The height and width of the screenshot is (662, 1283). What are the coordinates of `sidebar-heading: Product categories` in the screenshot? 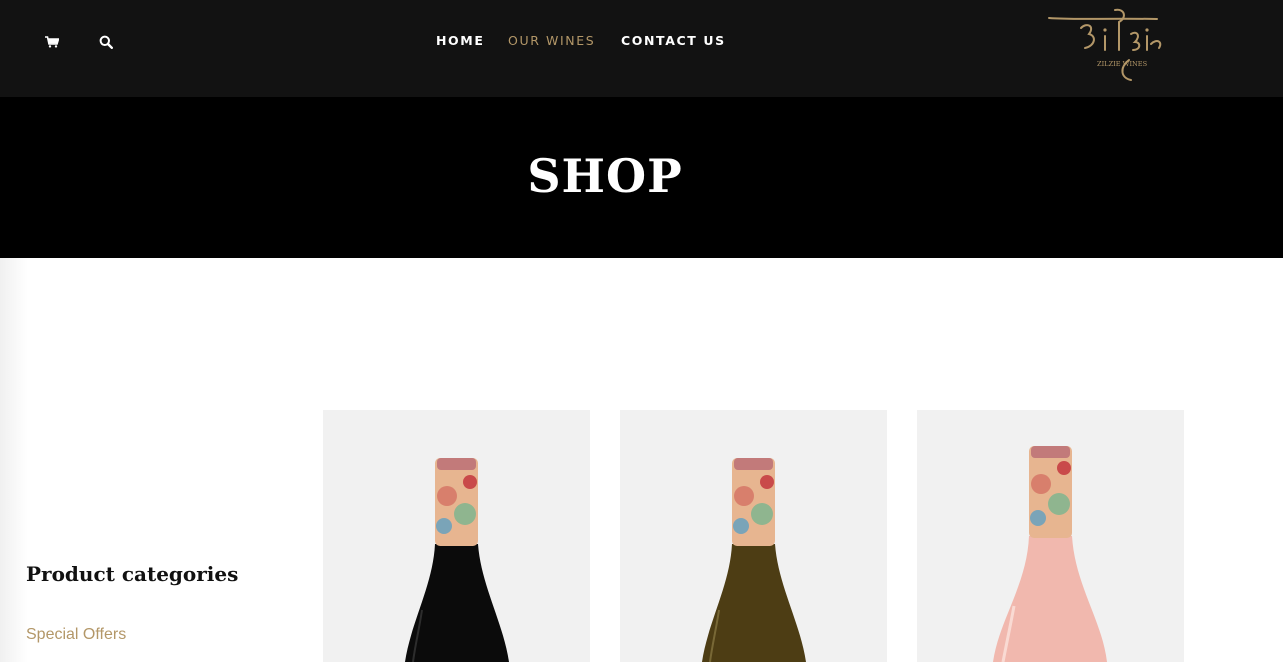 It's located at (132, 574).